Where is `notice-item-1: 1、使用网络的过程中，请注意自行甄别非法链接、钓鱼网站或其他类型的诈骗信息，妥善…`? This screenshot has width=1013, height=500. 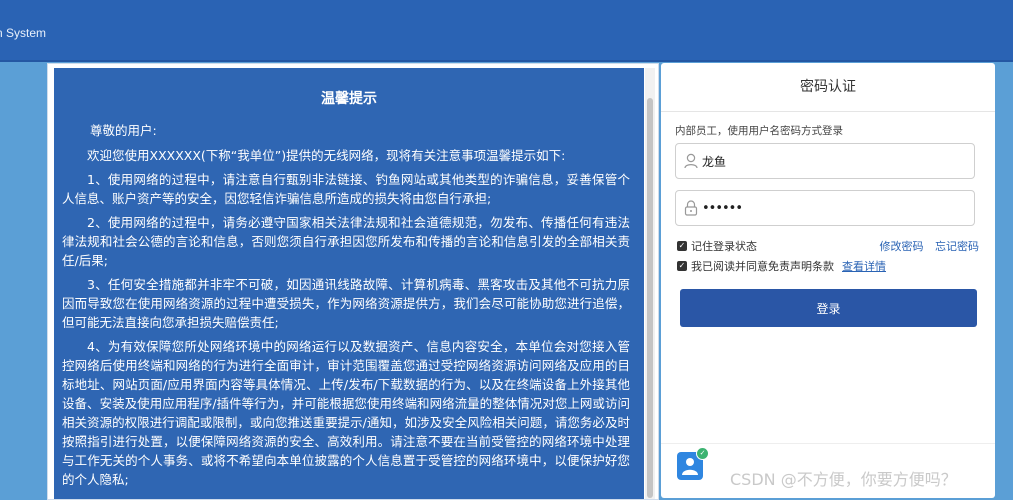 notice-item-1: 1、使用网络的过程中，请注意自行甄别非法链接、钓鱼网站或其他类型的诈骗信息，妥善… is located at coordinates (346, 189).